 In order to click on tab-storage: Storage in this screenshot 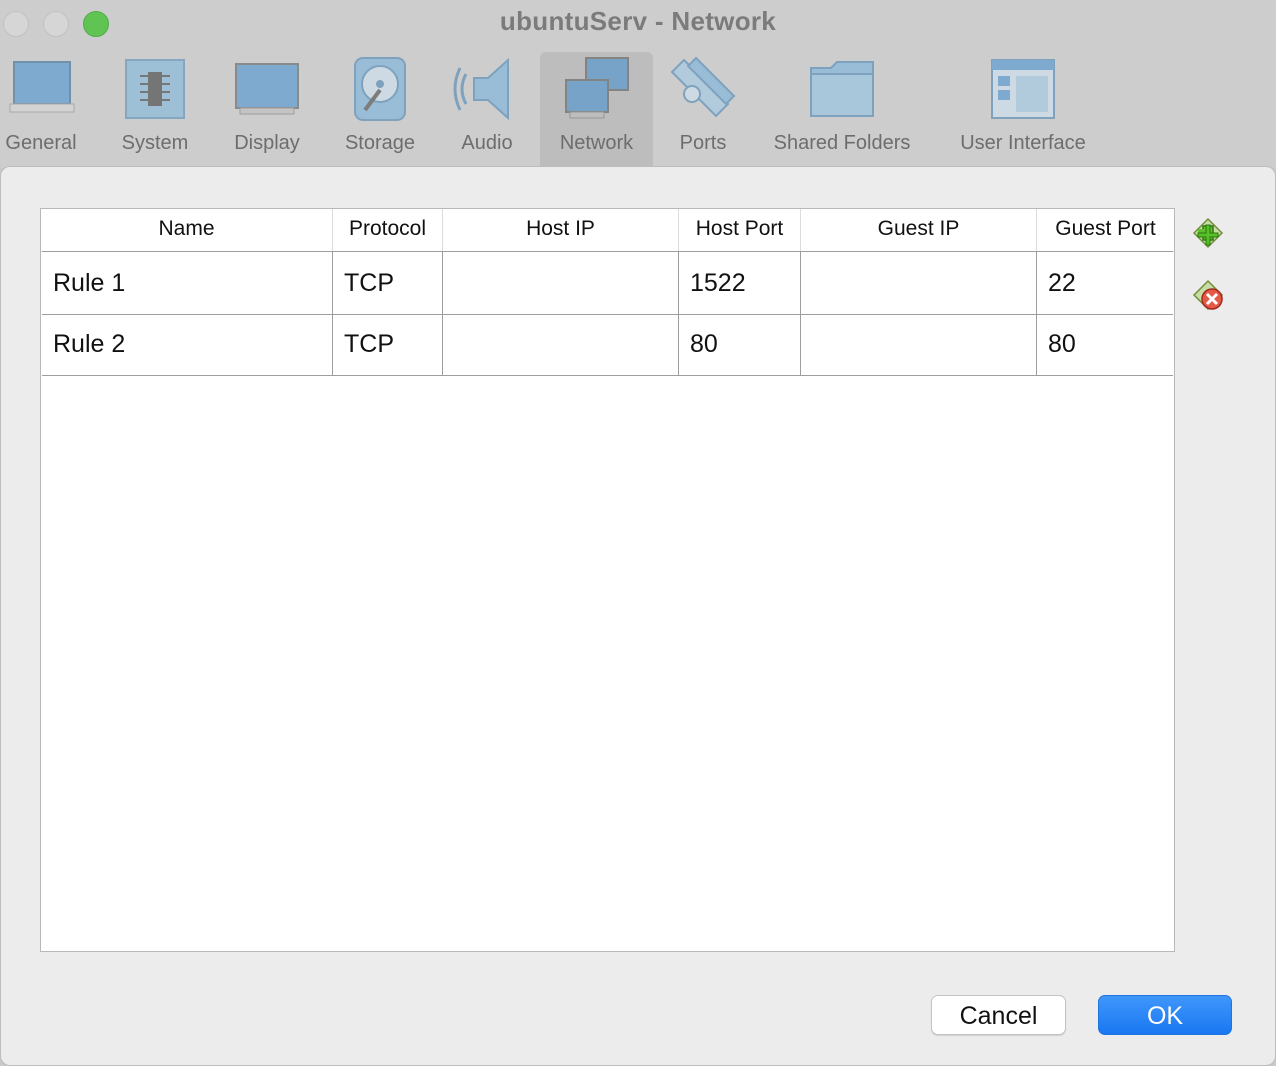, I will do `click(380, 109)`.